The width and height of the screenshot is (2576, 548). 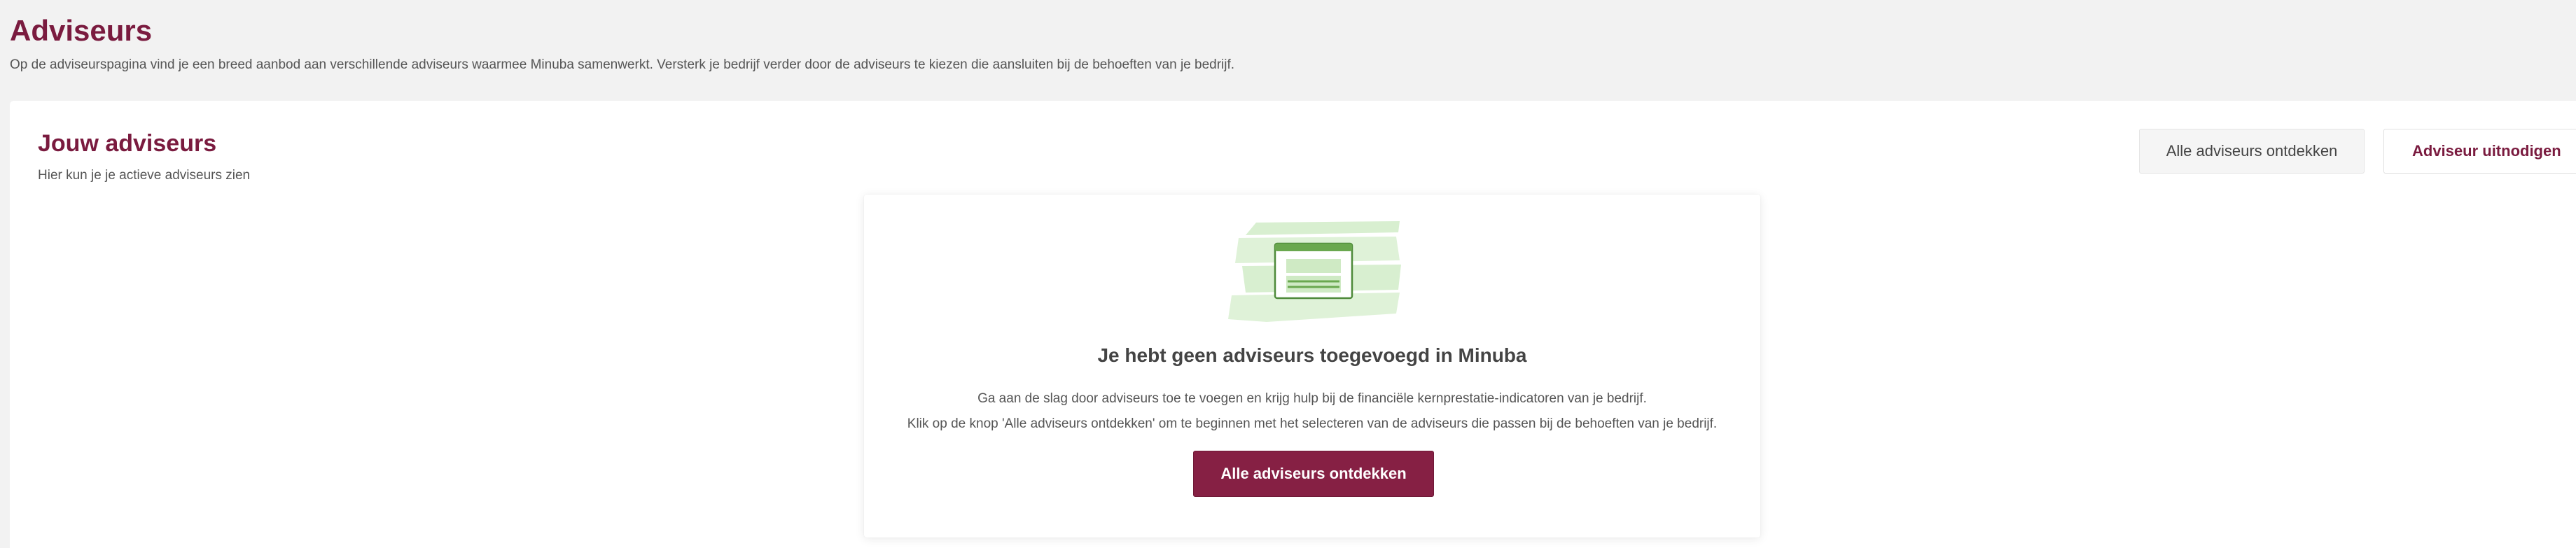 What do you see at coordinates (2252, 151) in the screenshot?
I see `discover-advisors-button: Alle adviseurs ontdekken` at bounding box center [2252, 151].